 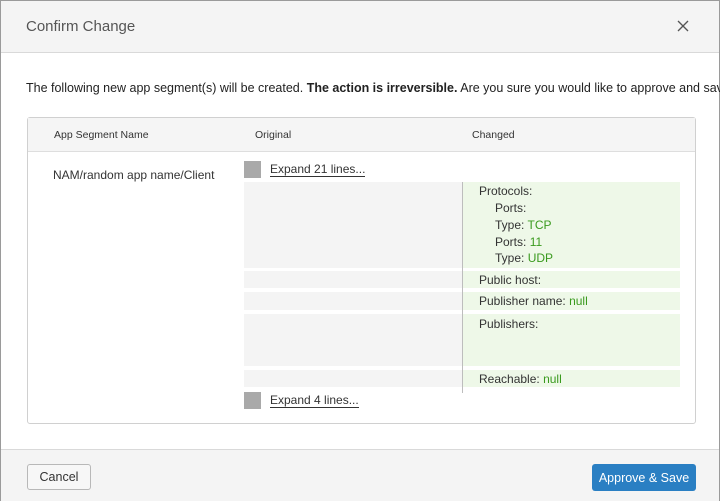 I want to click on protocols-label: Protocols:, so click(x=506, y=191).